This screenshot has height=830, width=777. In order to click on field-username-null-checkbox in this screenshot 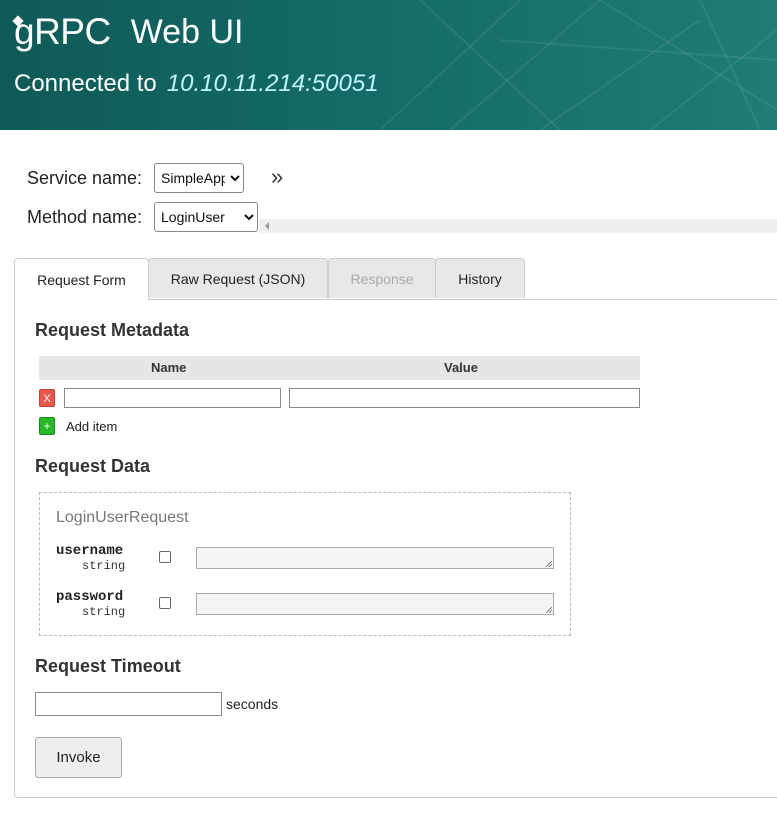, I will do `click(165, 557)`.